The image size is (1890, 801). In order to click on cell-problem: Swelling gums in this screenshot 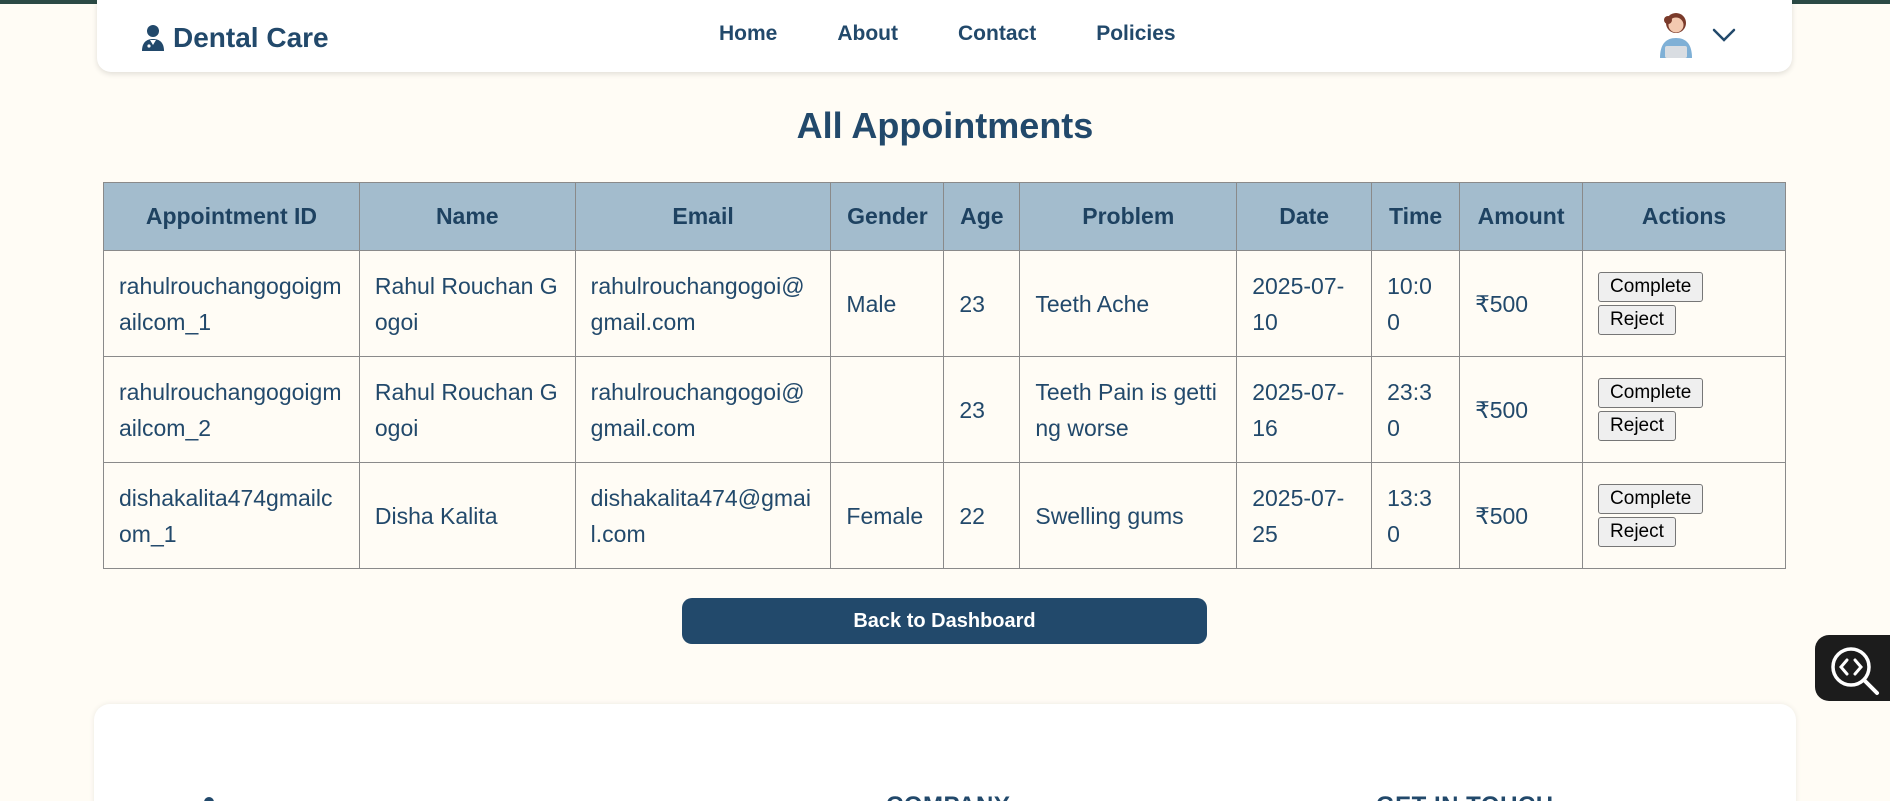, I will do `click(1128, 515)`.